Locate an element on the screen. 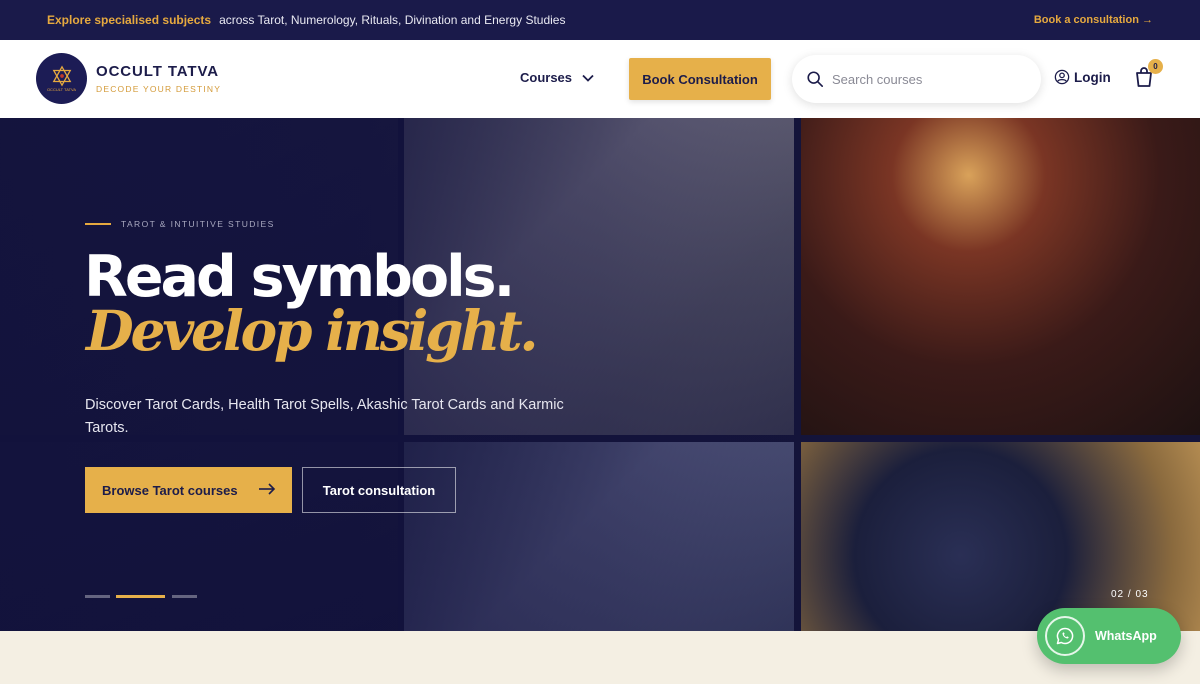  search-bar is located at coordinates (916, 79).